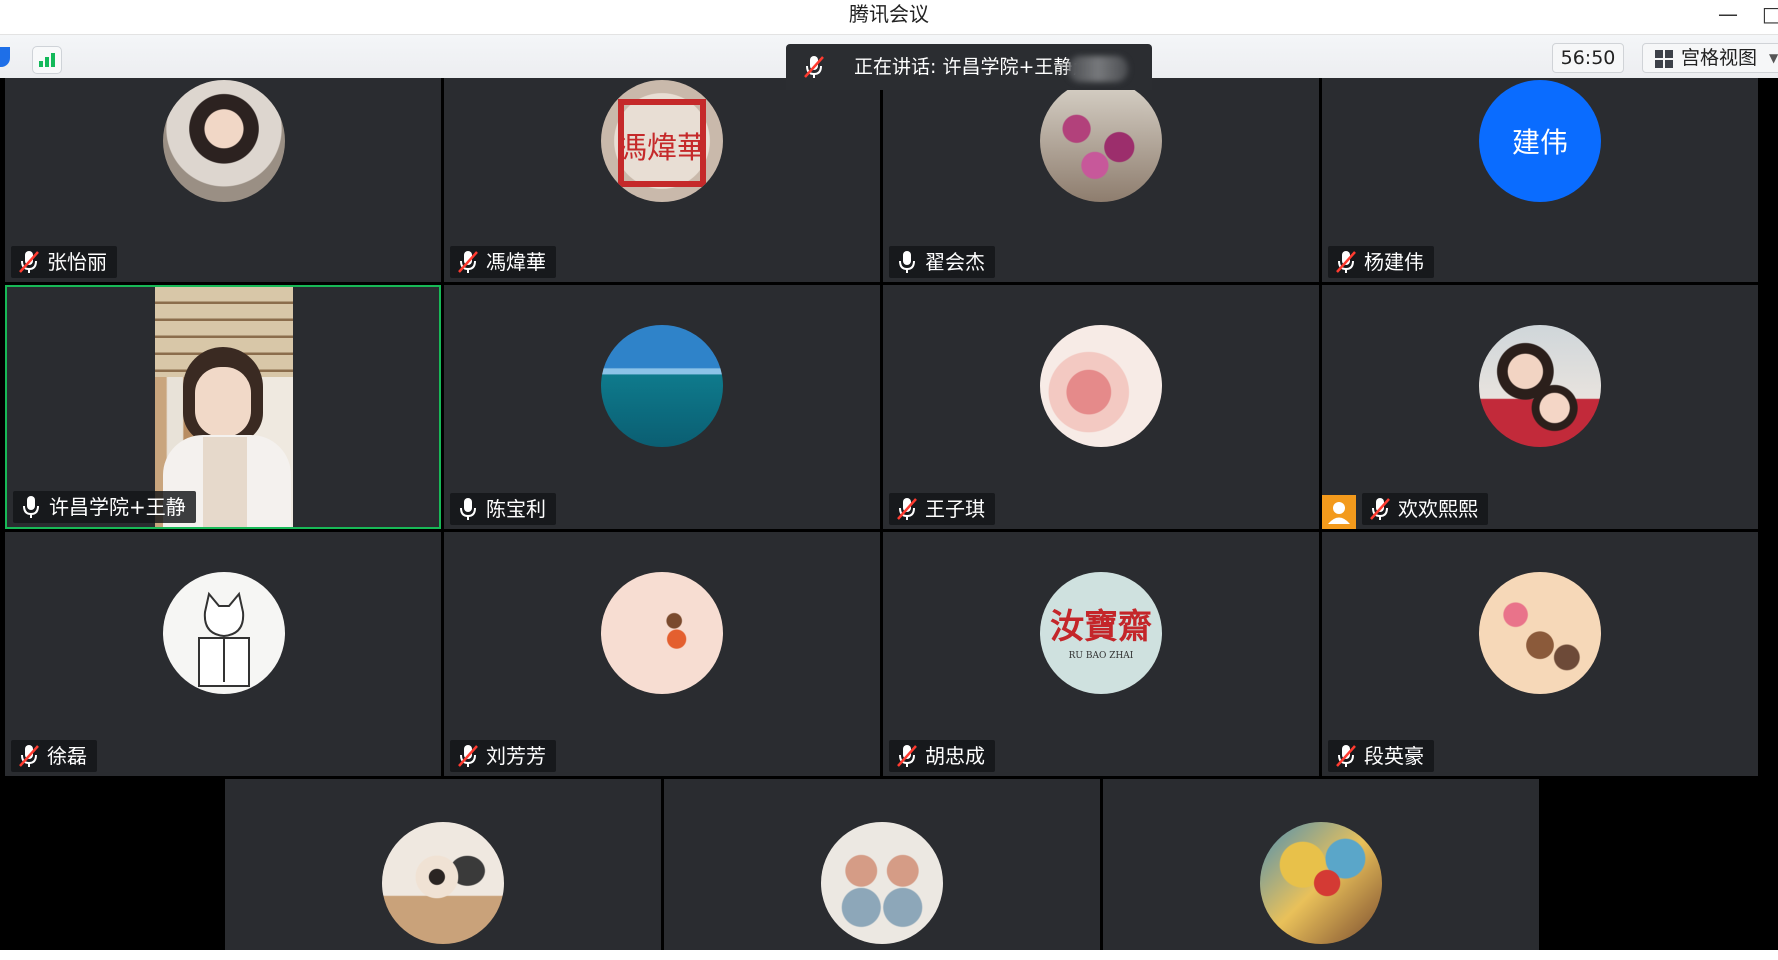  What do you see at coordinates (1339, 512) in the screenshot?
I see `host-badge-icon` at bounding box center [1339, 512].